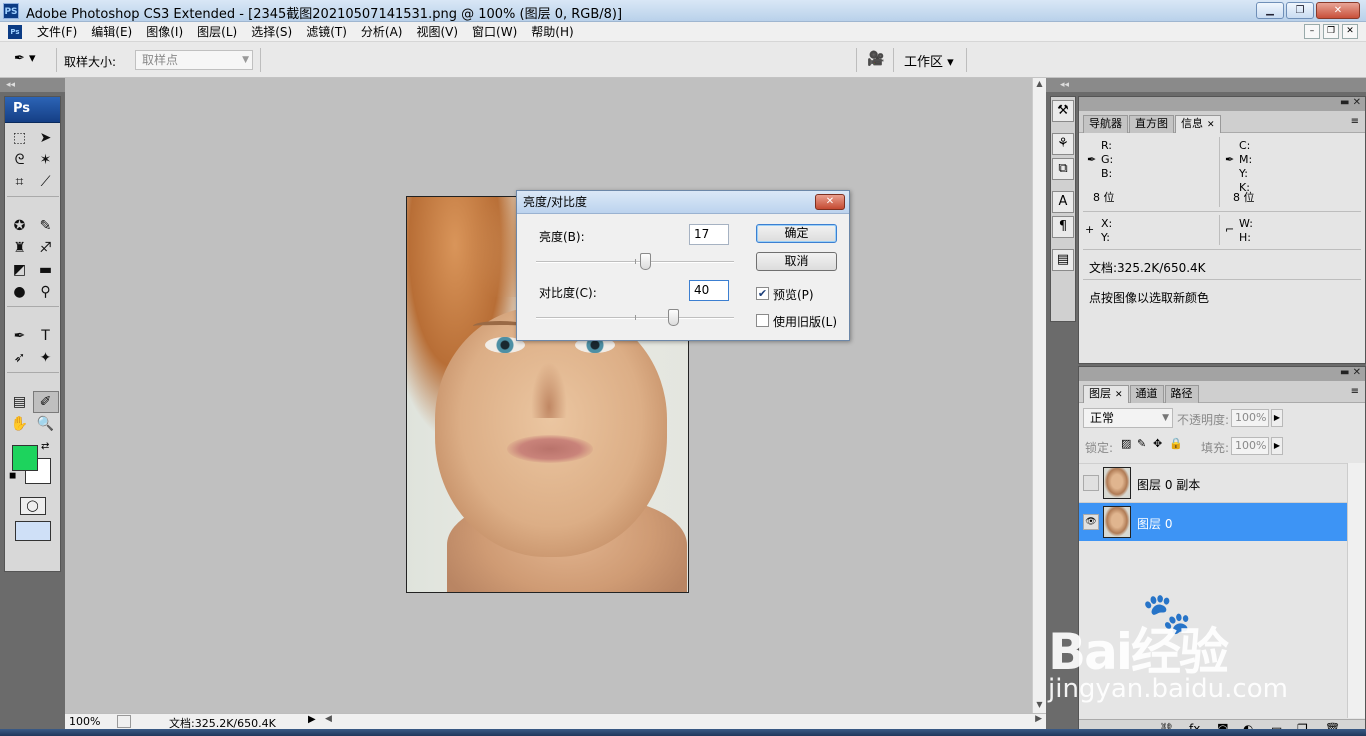 The width and height of the screenshot is (1366, 736). Describe the element at coordinates (84, 721) in the screenshot. I see `zoom-level: 100%` at that location.